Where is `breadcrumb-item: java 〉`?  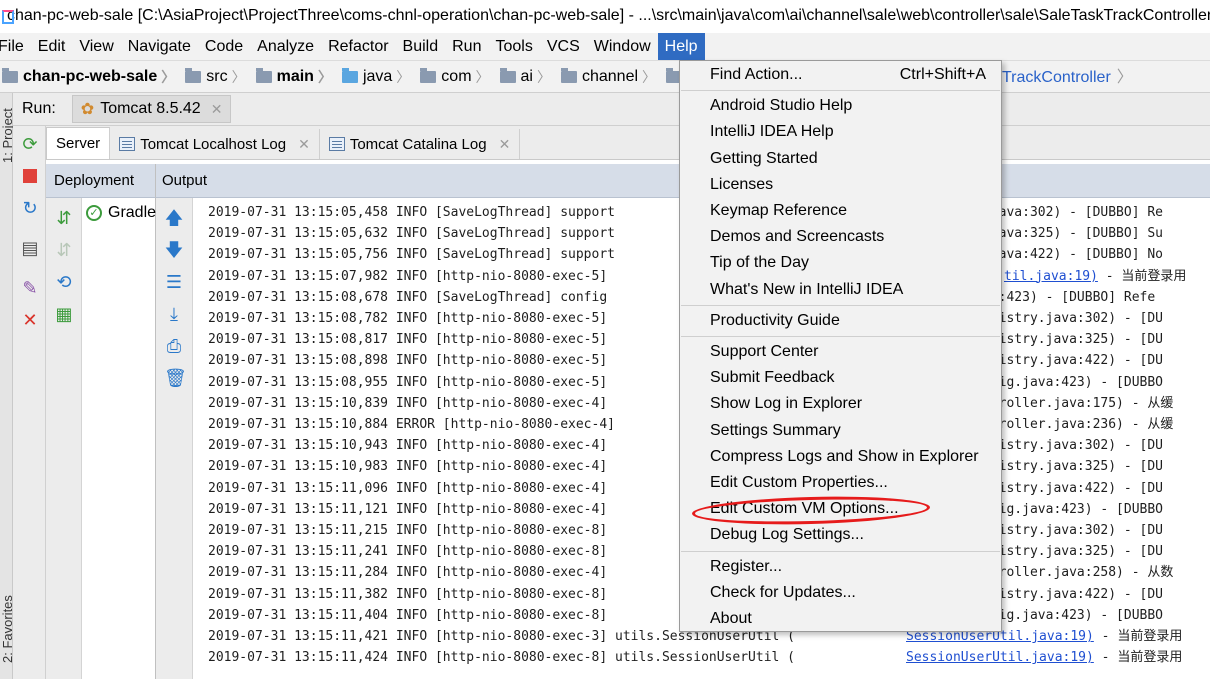
breadcrumb-item: java 〉 is located at coordinates (375, 77).